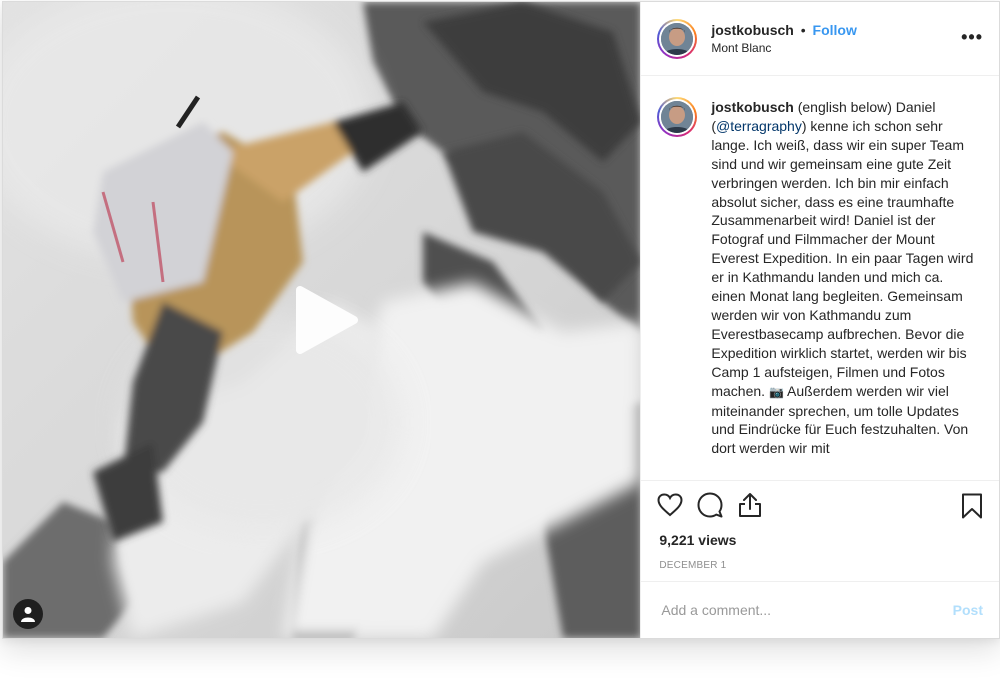  I want to click on heart-icon, so click(670, 505).